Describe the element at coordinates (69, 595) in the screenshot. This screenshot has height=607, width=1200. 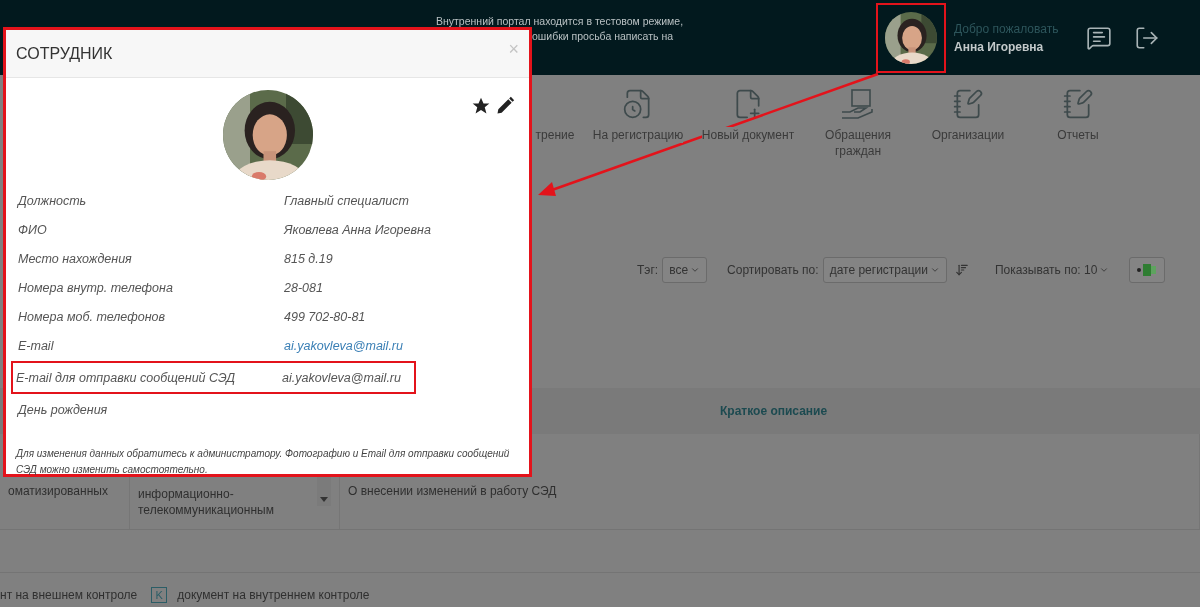
I see `legend-text: нт на внешнем контроле` at that location.